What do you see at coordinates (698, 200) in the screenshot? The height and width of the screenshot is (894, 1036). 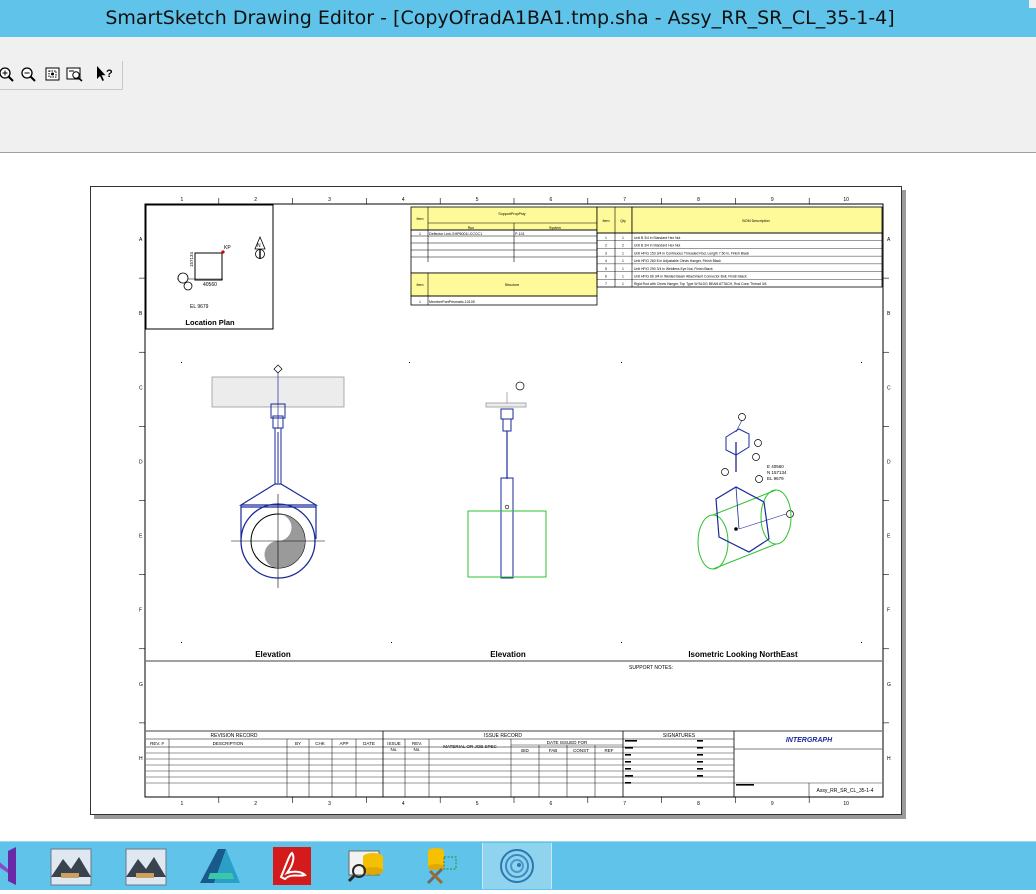 I see `zone-col-top-8: 8` at bounding box center [698, 200].